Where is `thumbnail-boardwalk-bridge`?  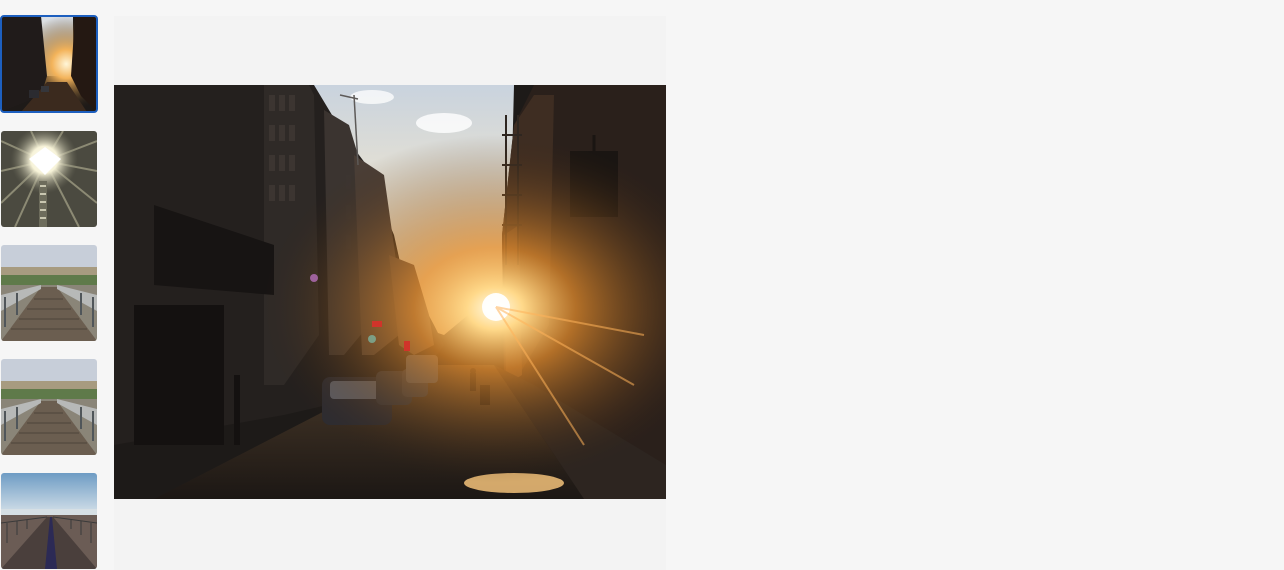 thumbnail-boardwalk-bridge is located at coordinates (49, 293).